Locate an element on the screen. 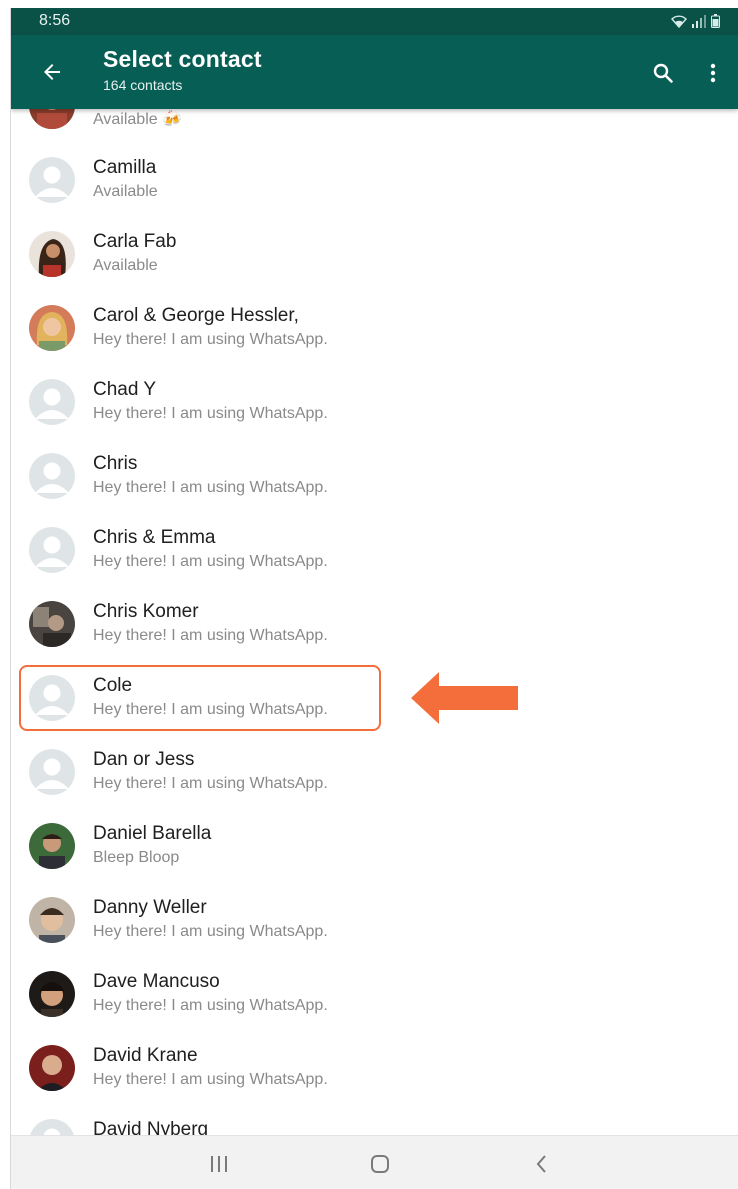 This screenshot has width=738, height=1189. system-nav-bar is located at coordinates (374, 1162).